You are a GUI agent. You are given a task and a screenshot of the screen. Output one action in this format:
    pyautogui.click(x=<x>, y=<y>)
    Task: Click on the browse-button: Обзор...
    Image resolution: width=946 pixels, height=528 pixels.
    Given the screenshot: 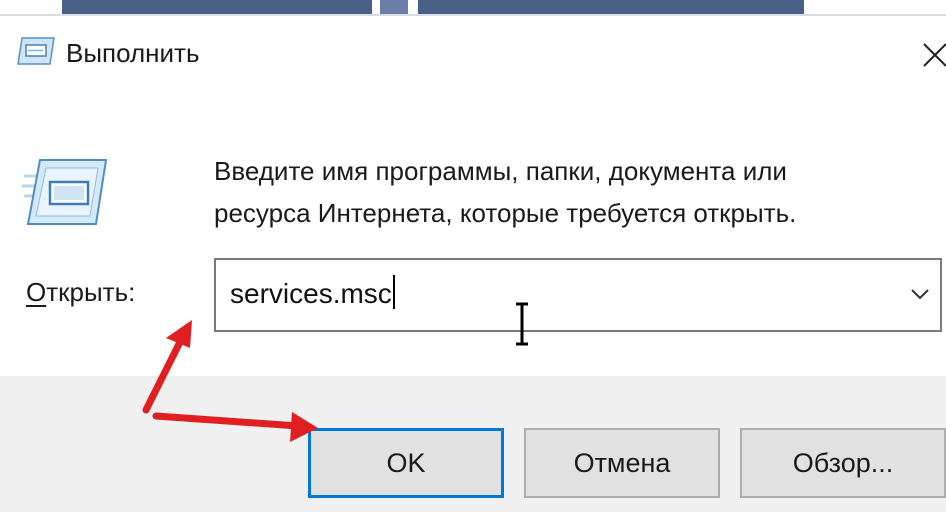 What is the action you would take?
    pyautogui.click(x=843, y=463)
    